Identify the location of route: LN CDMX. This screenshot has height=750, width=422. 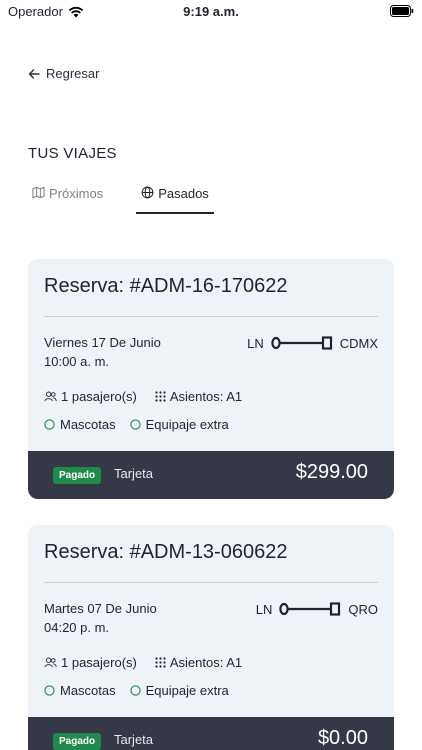
(312, 343).